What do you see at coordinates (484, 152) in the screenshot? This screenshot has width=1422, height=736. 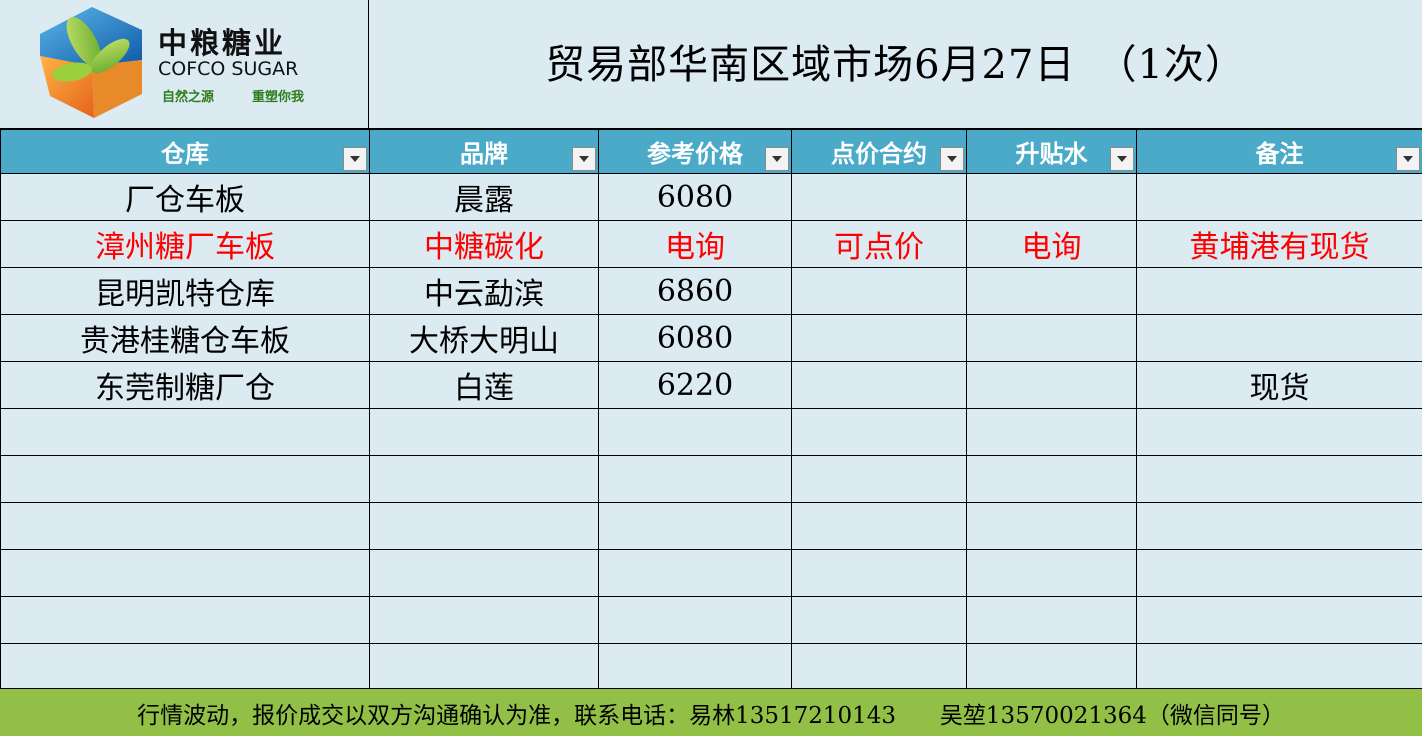 I see `column-header-inner: 品牌` at bounding box center [484, 152].